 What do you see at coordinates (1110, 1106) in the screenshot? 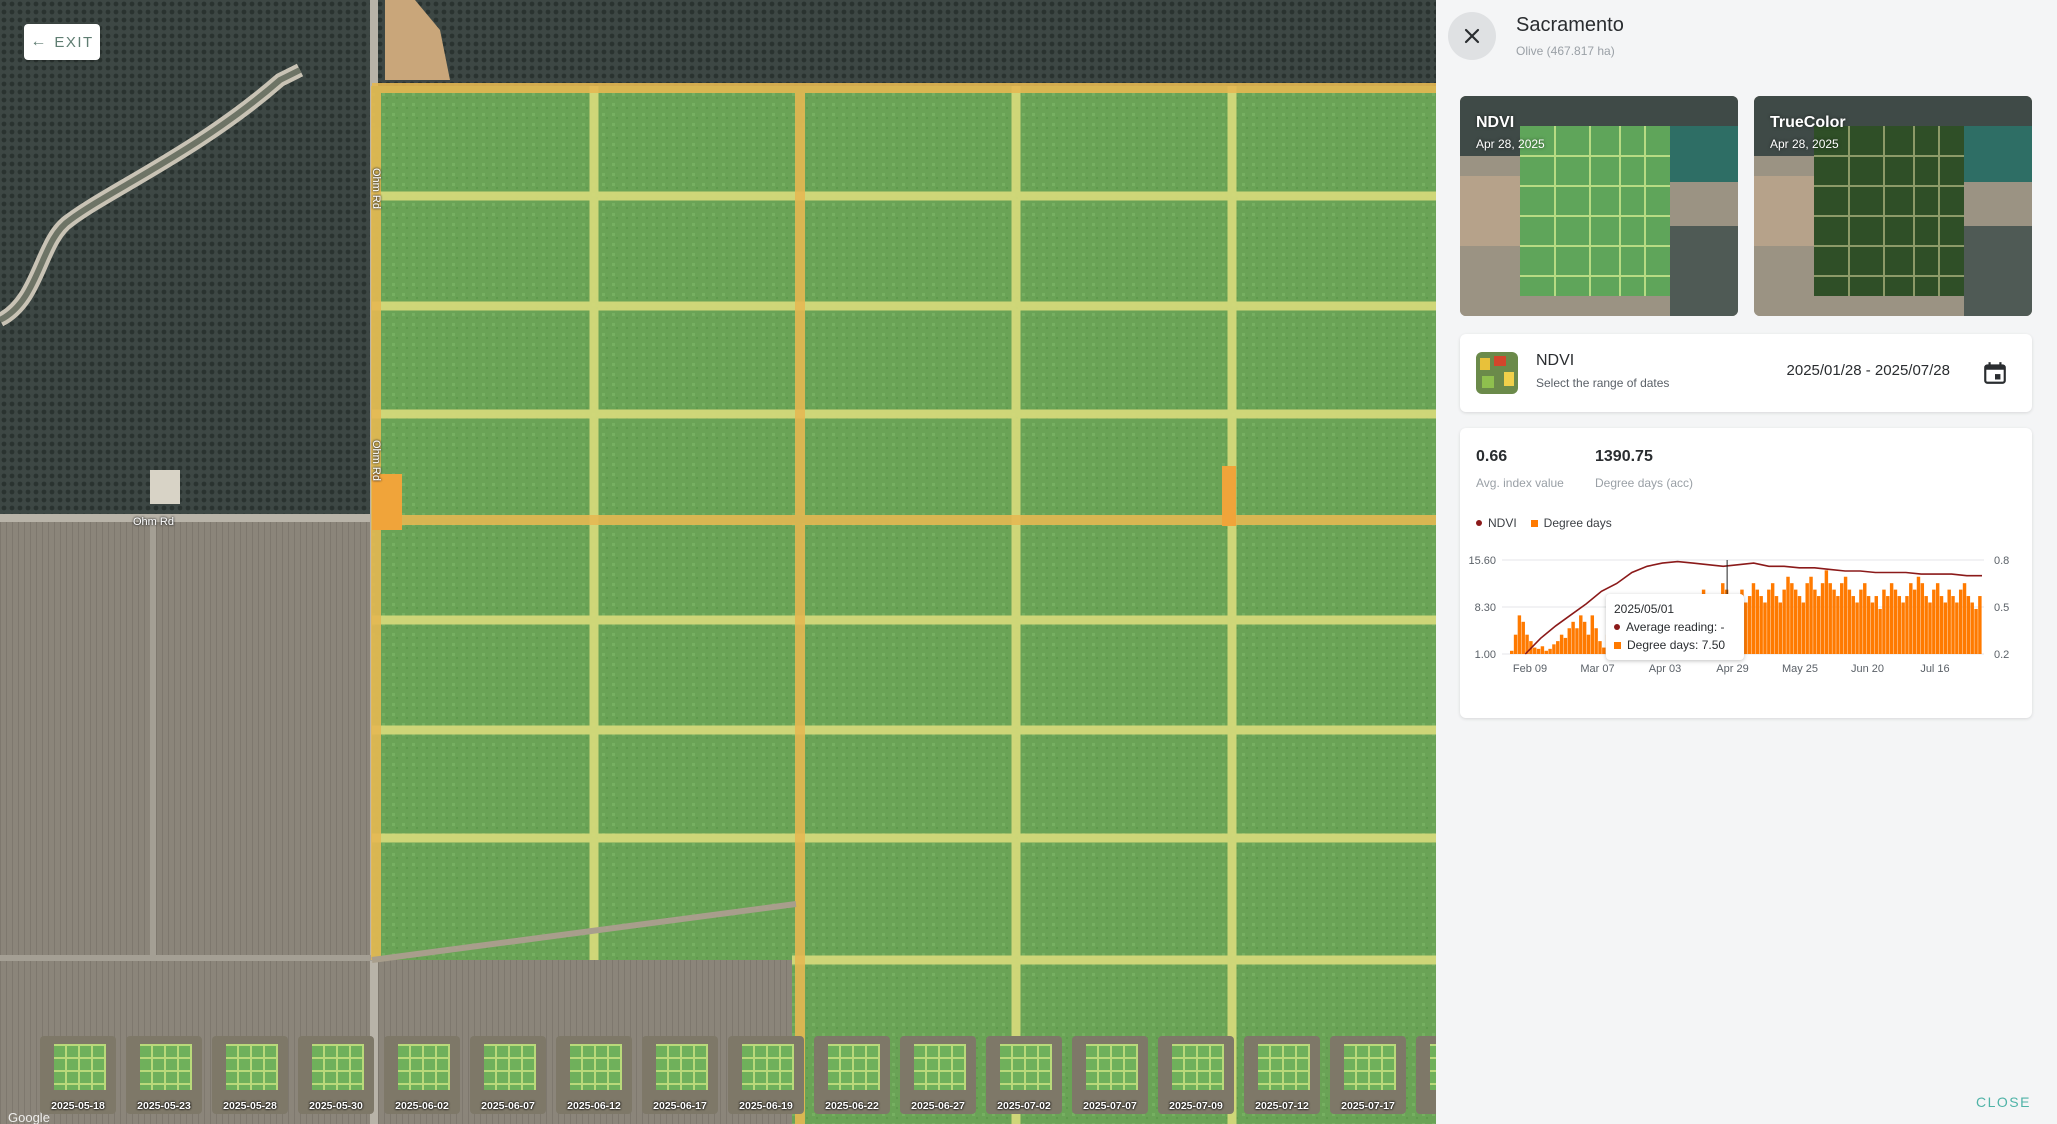
I see `thumbnail-date: 2025-07-07` at bounding box center [1110, 1106].